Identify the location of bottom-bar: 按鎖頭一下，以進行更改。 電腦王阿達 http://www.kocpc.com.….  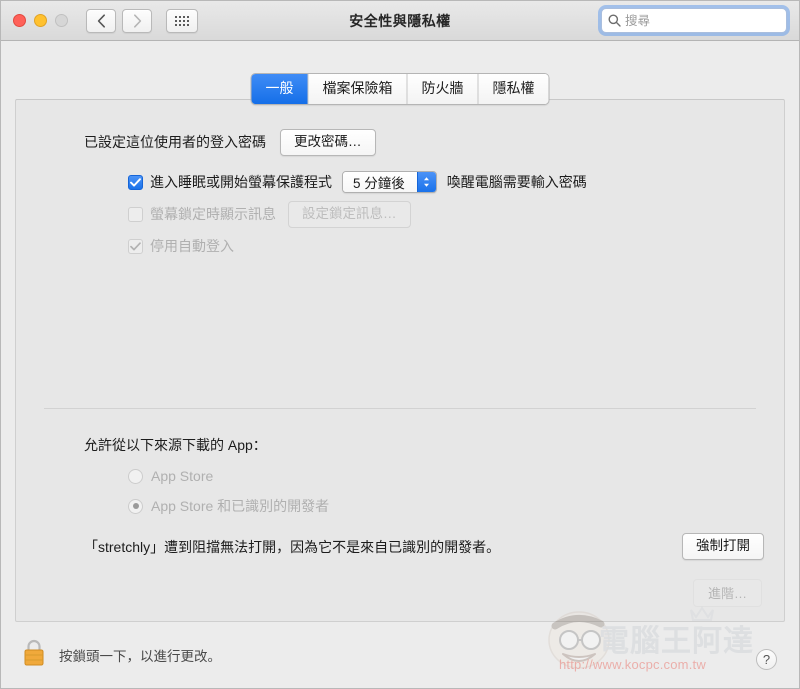
(400, 647).